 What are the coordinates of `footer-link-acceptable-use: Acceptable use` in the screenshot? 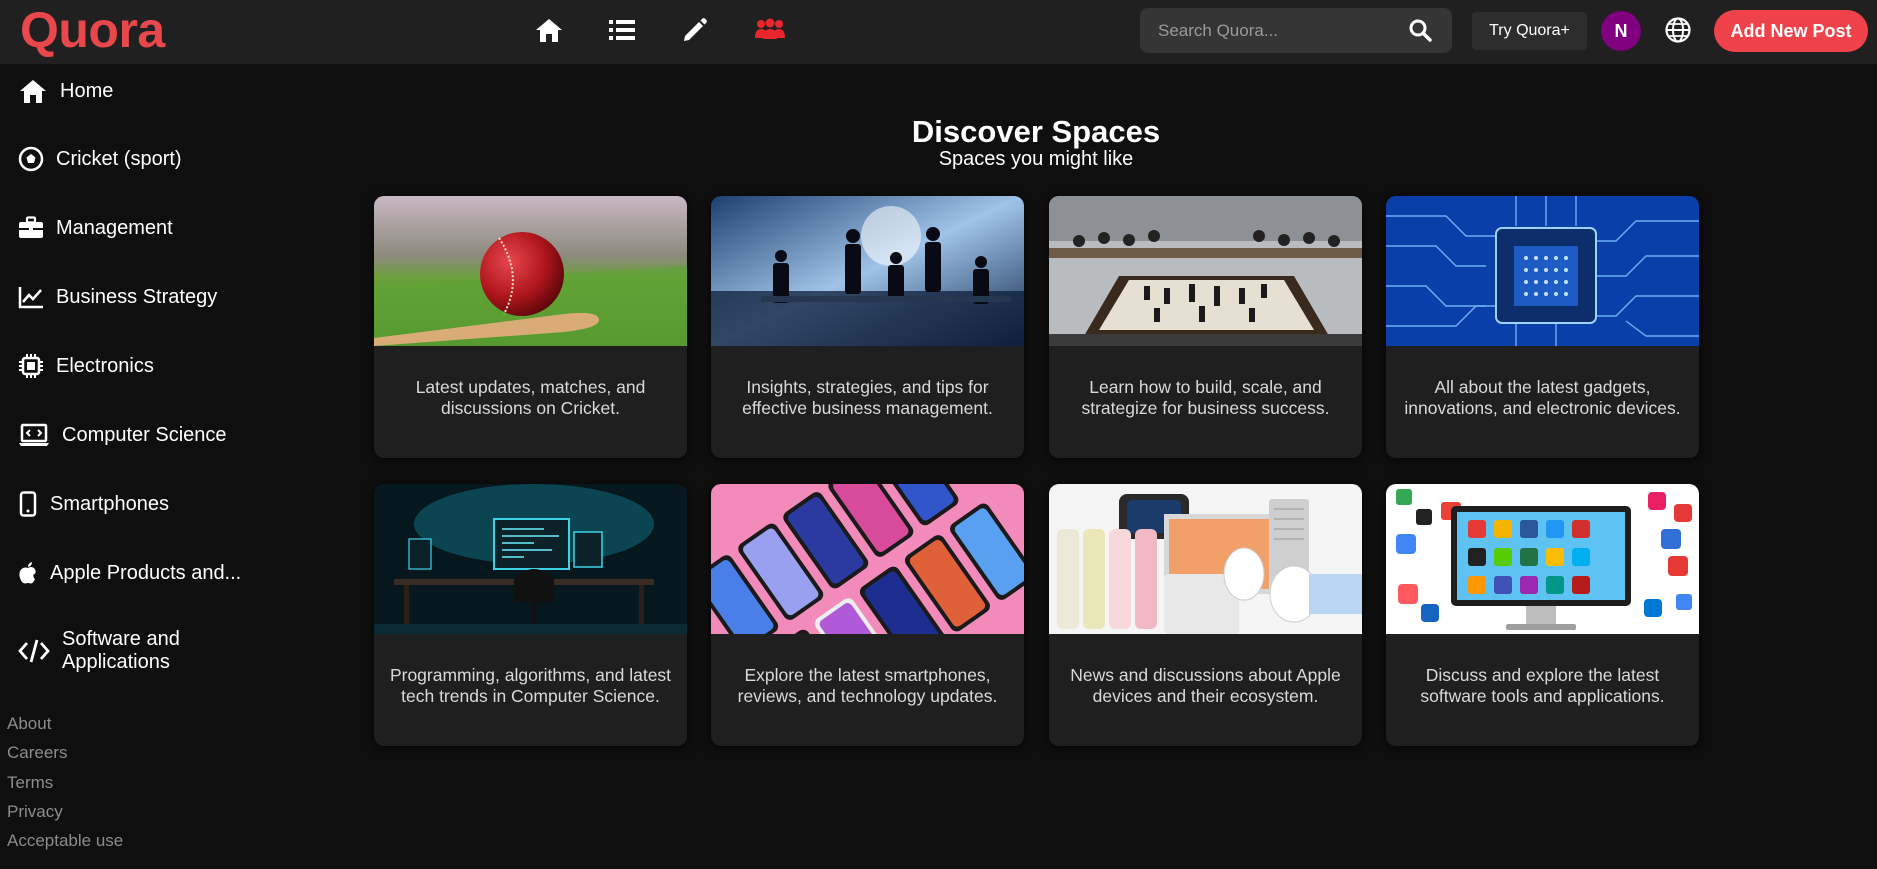 It's located at (65, 841).